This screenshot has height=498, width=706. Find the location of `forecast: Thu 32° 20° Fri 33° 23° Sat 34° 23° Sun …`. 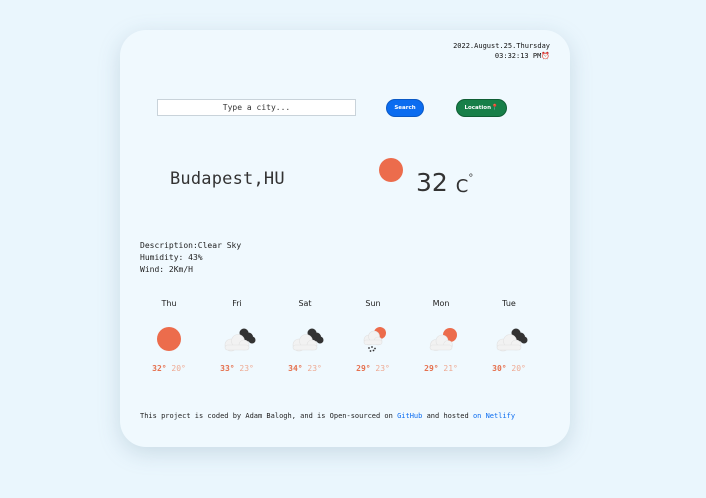

forecast: Thu 32° 20° Fri 33° 23° Sat 34° 23° Sun … is located at coordinates (345, 339).